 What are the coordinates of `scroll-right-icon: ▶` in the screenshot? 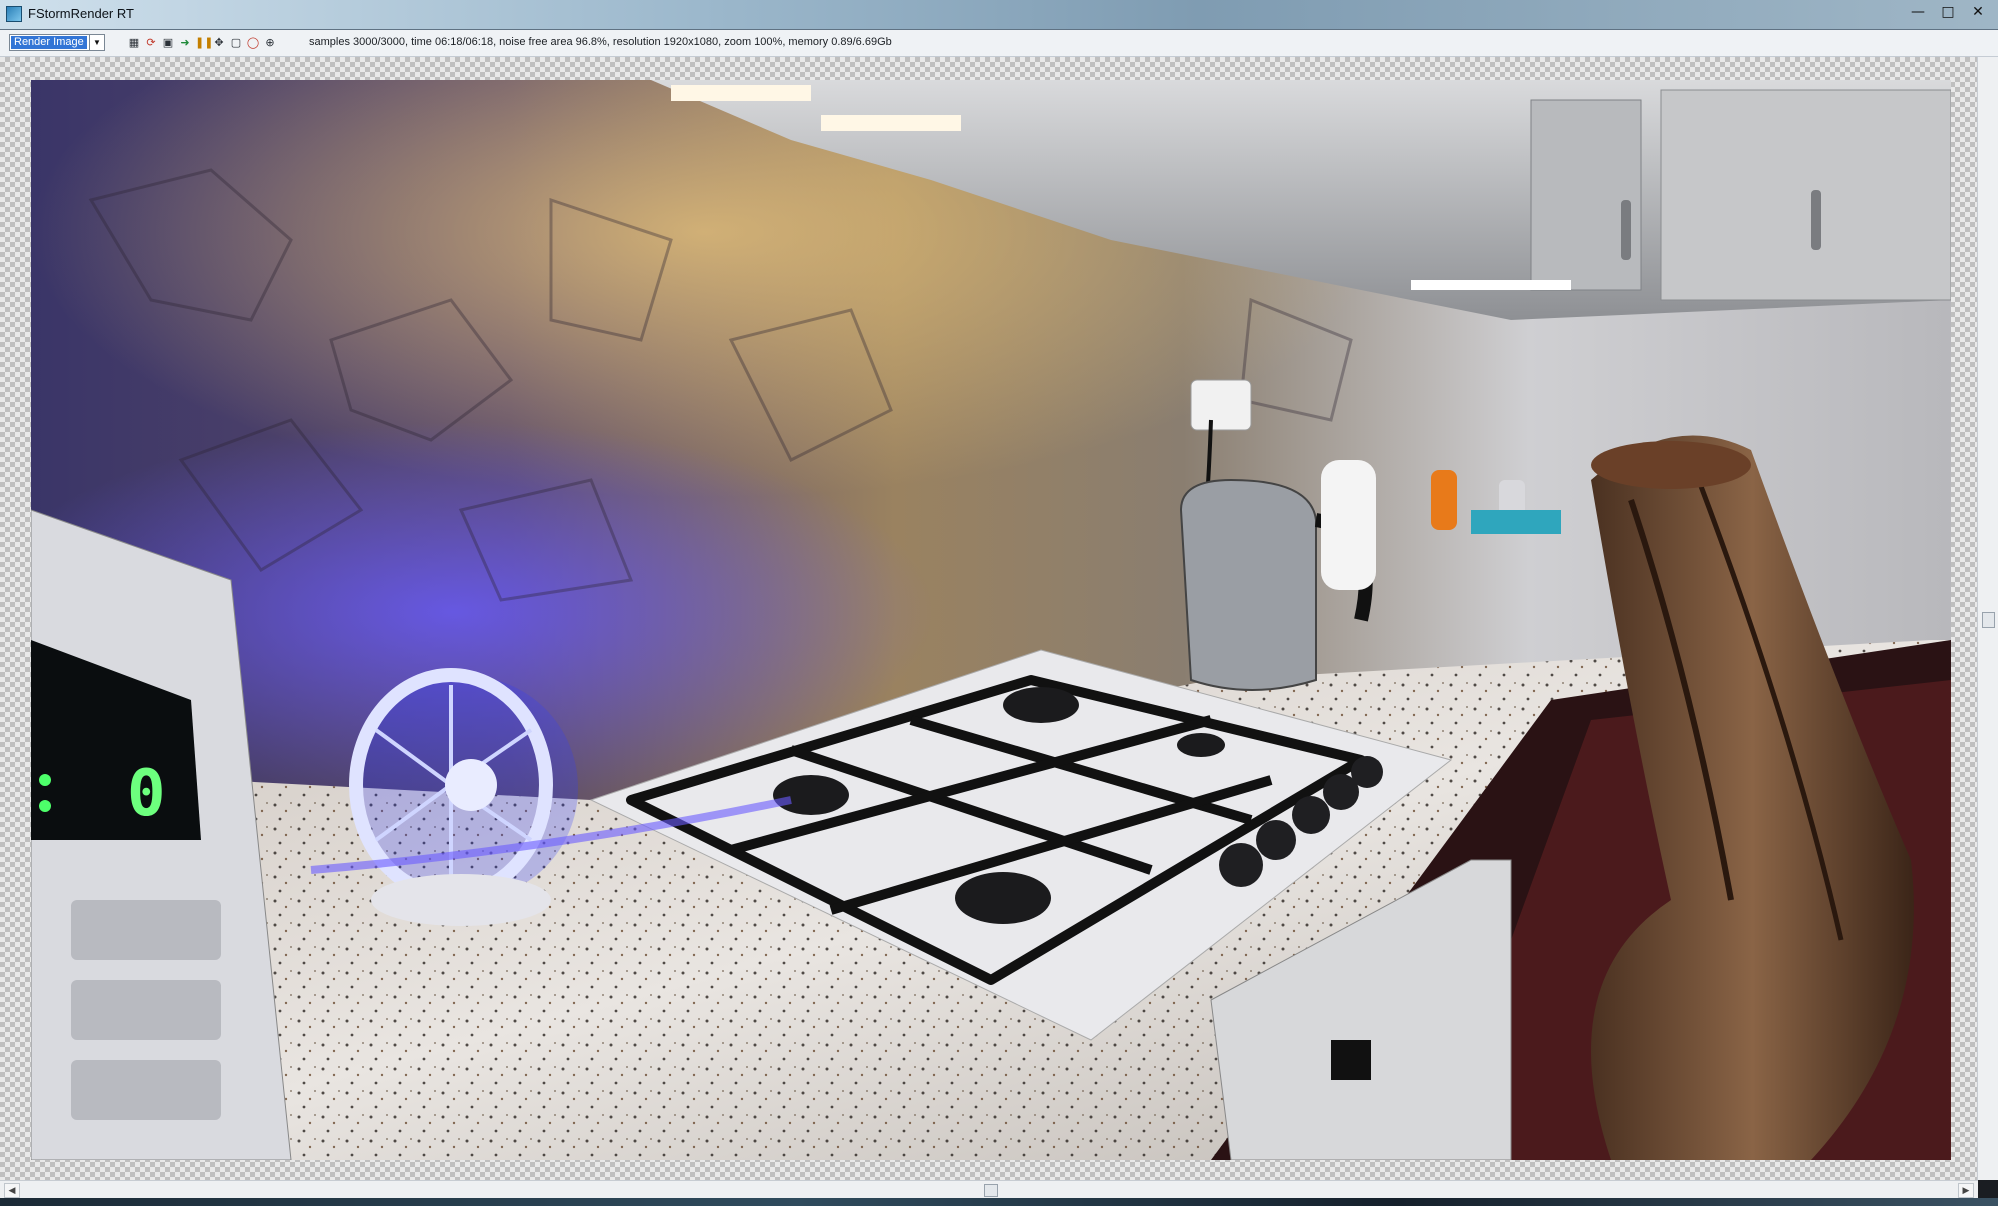 It's located at (1966, 1190).